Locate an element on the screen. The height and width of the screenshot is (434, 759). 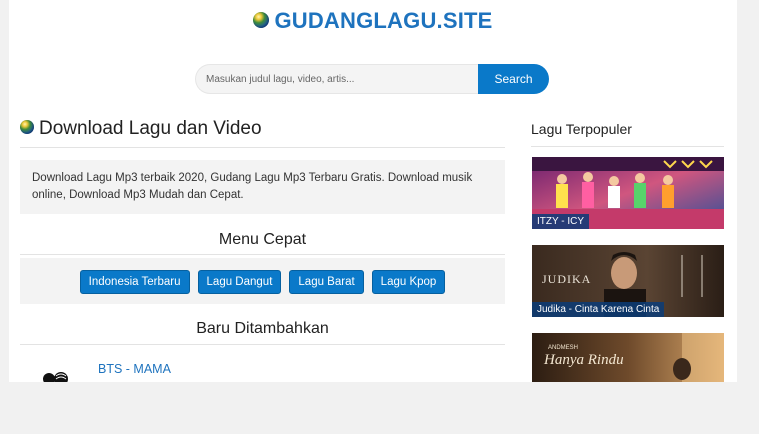
search-bar: Search is located at coordinates (372, 79).